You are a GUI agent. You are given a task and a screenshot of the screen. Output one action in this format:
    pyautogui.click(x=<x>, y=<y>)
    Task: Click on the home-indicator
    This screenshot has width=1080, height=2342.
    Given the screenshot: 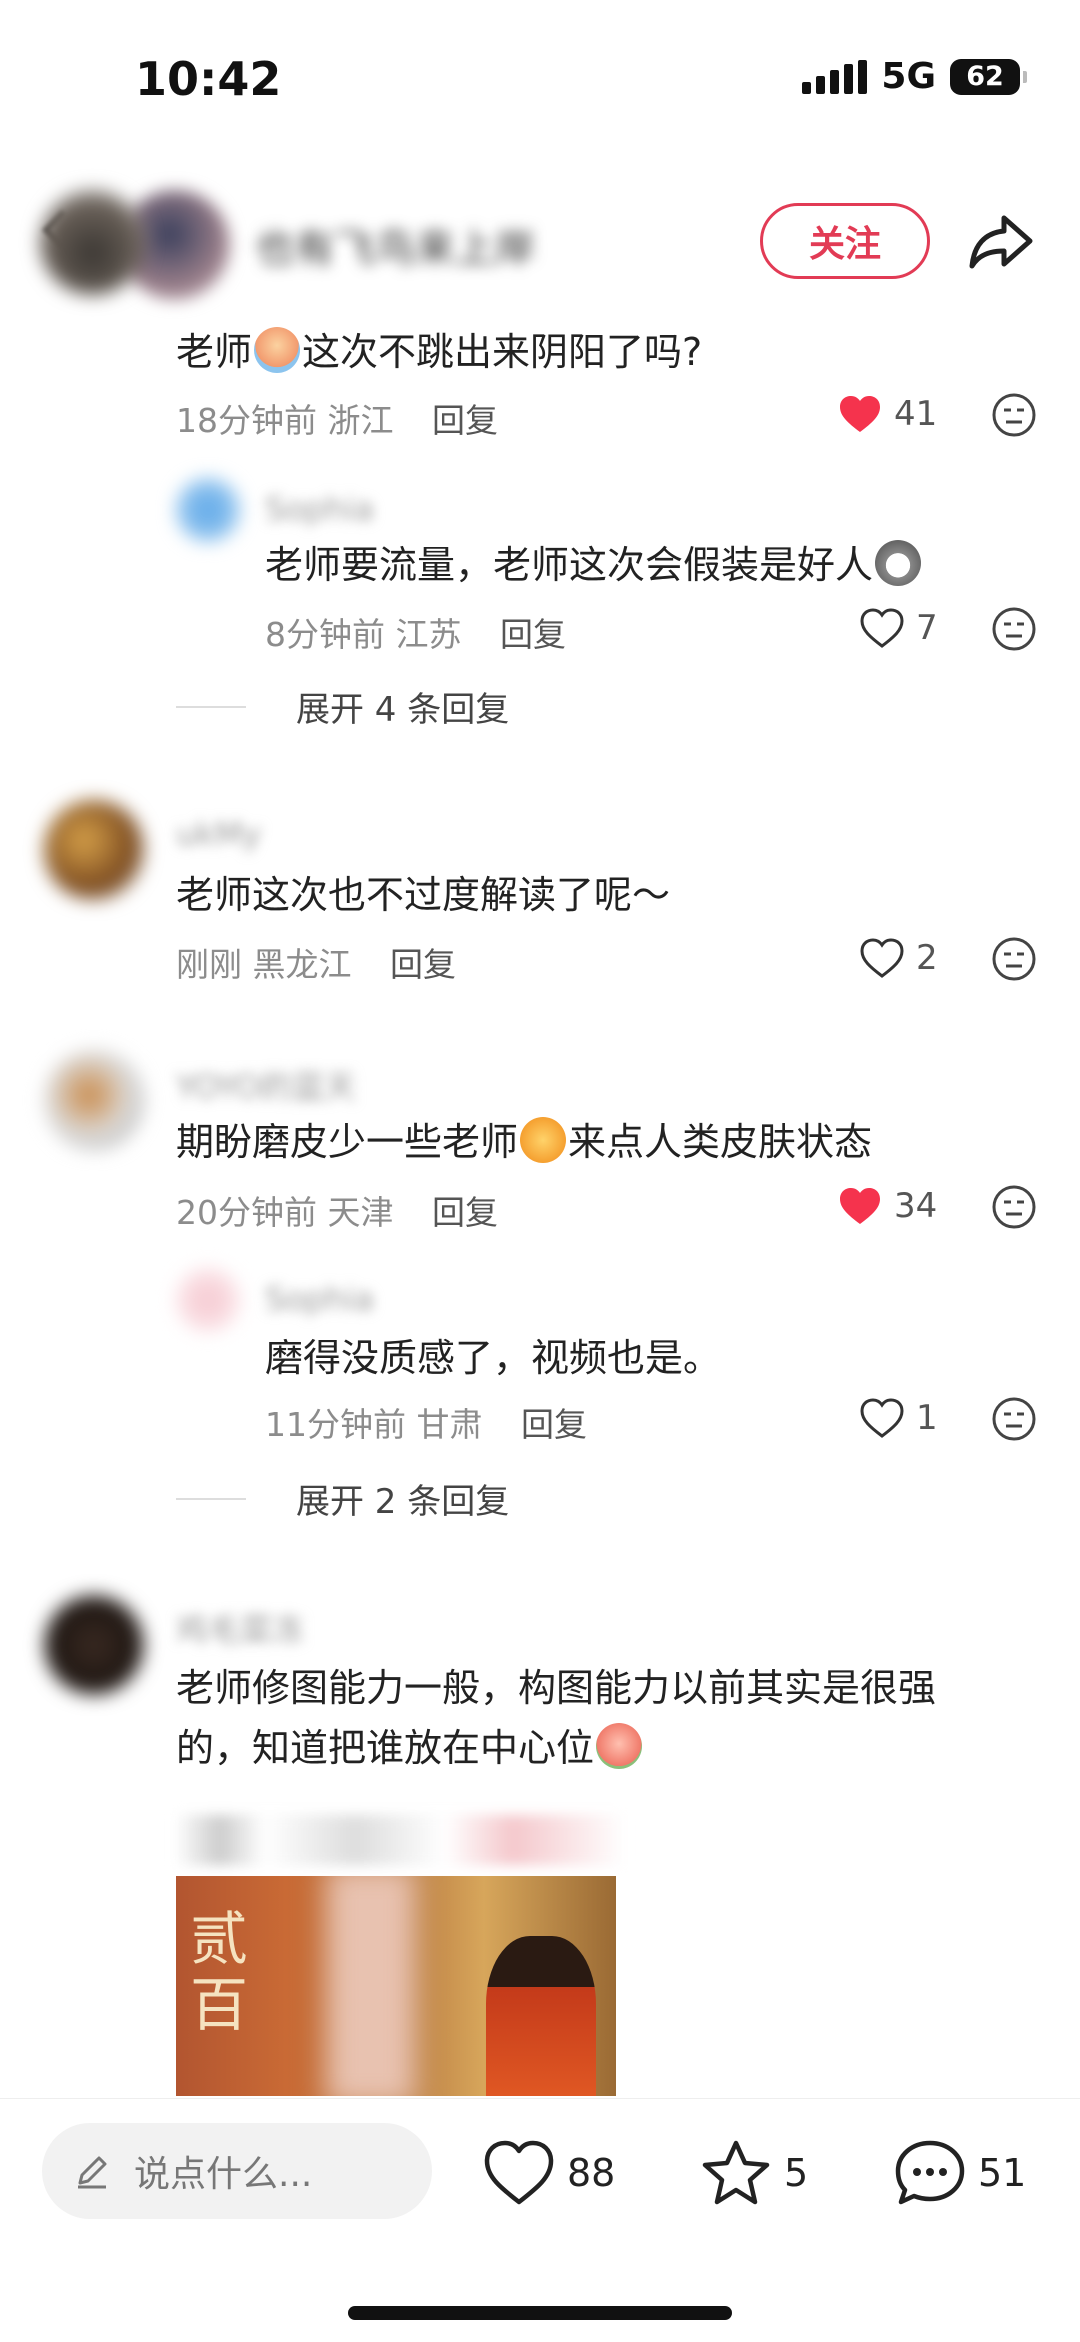 What is the action you would take?
    pyautogui.click(x=540, y=2313)
    